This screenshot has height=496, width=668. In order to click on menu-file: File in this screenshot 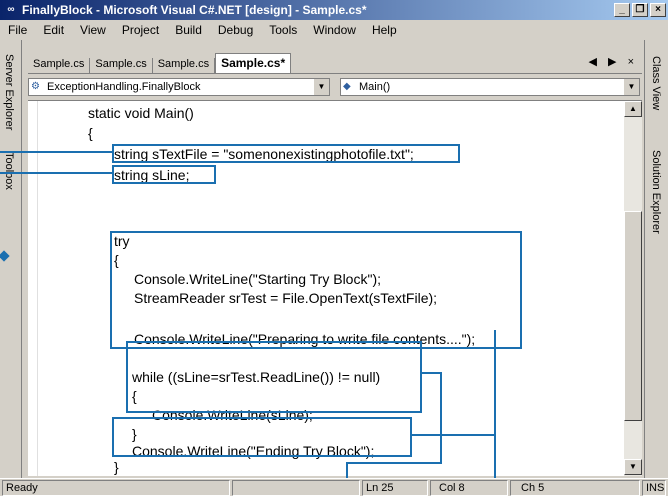, I will do `click(17, 30)`.